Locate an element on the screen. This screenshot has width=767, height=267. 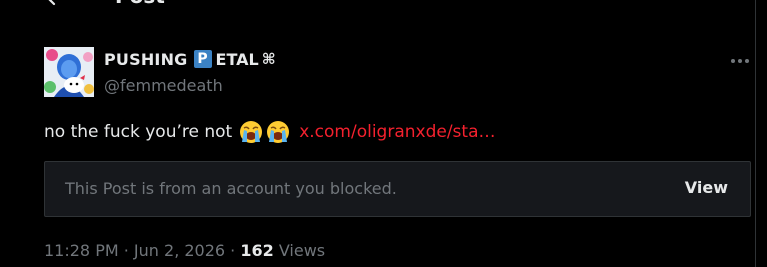
avatar-image is located at coordinates (69, 72).